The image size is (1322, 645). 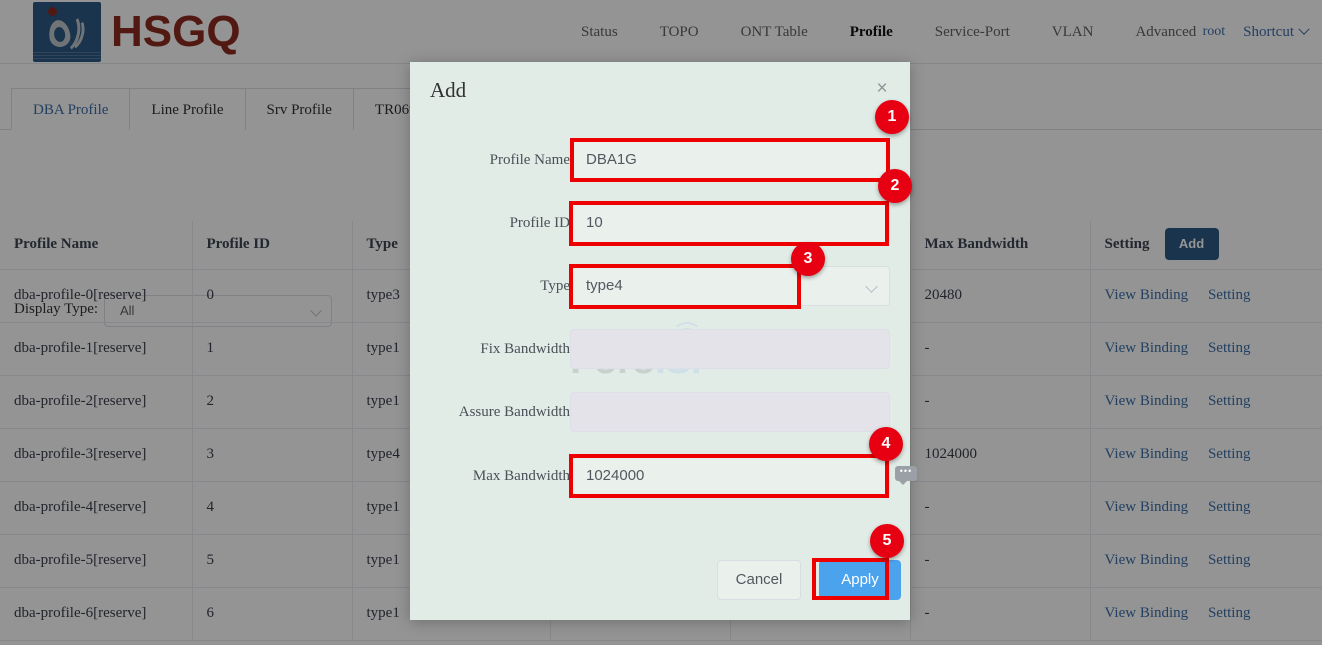 What do you see at coordinates (730, 286) in the screenshot?
I see `type-select: type4` at bounding box center [730, 286].